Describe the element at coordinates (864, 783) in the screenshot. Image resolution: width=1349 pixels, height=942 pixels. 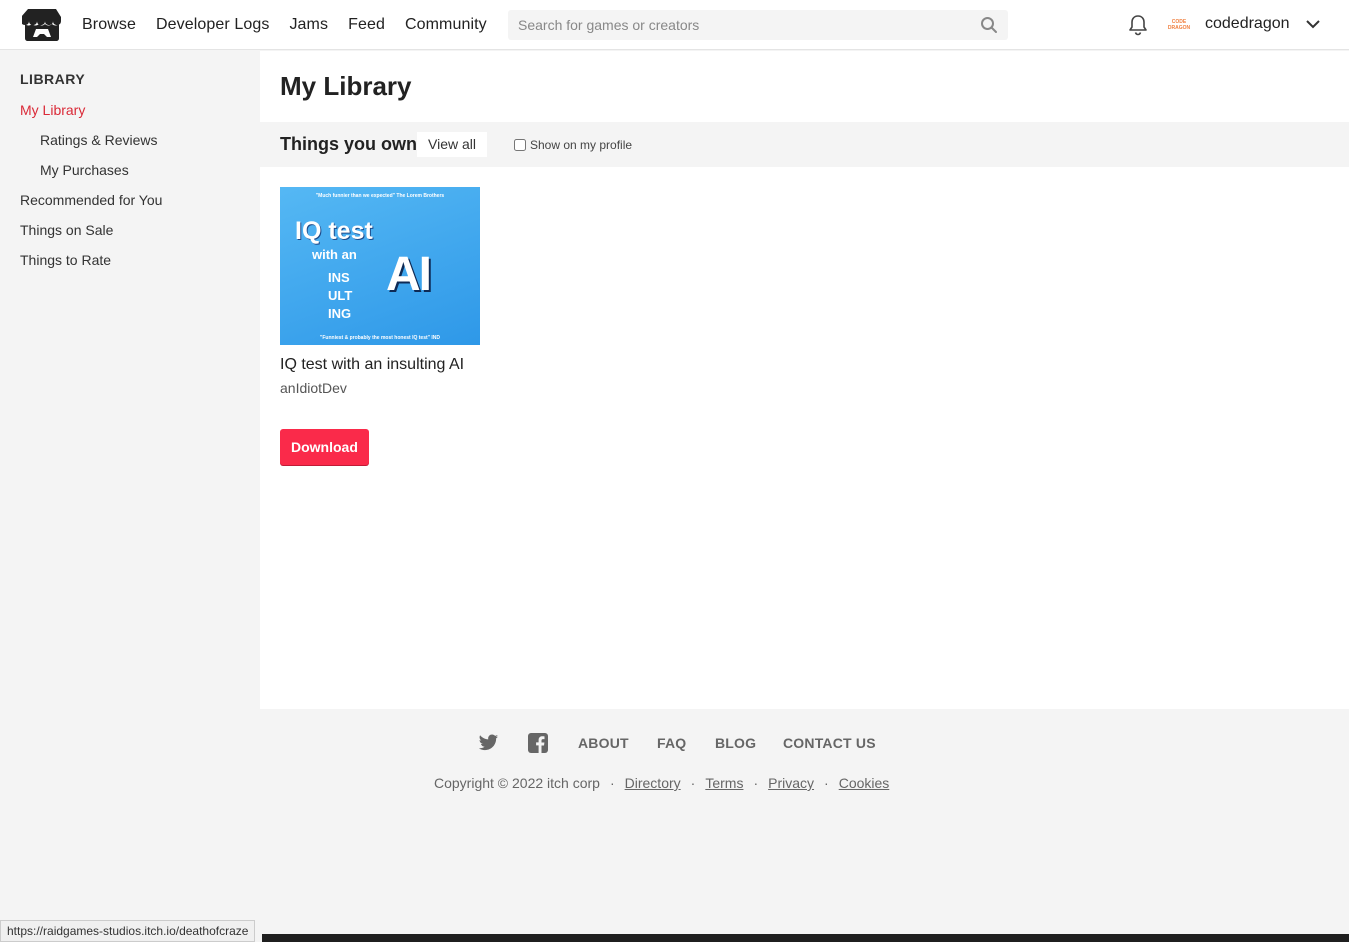
I see `footer-cookies-link: Cookies` at that location.